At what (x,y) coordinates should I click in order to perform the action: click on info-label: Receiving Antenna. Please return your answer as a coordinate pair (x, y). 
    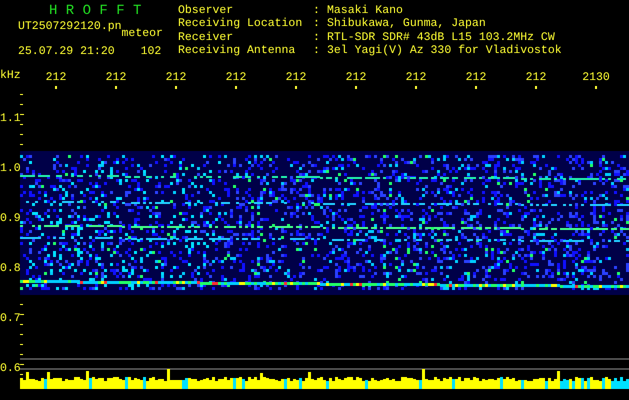
    Looking at the image, I should click on (237, 51).